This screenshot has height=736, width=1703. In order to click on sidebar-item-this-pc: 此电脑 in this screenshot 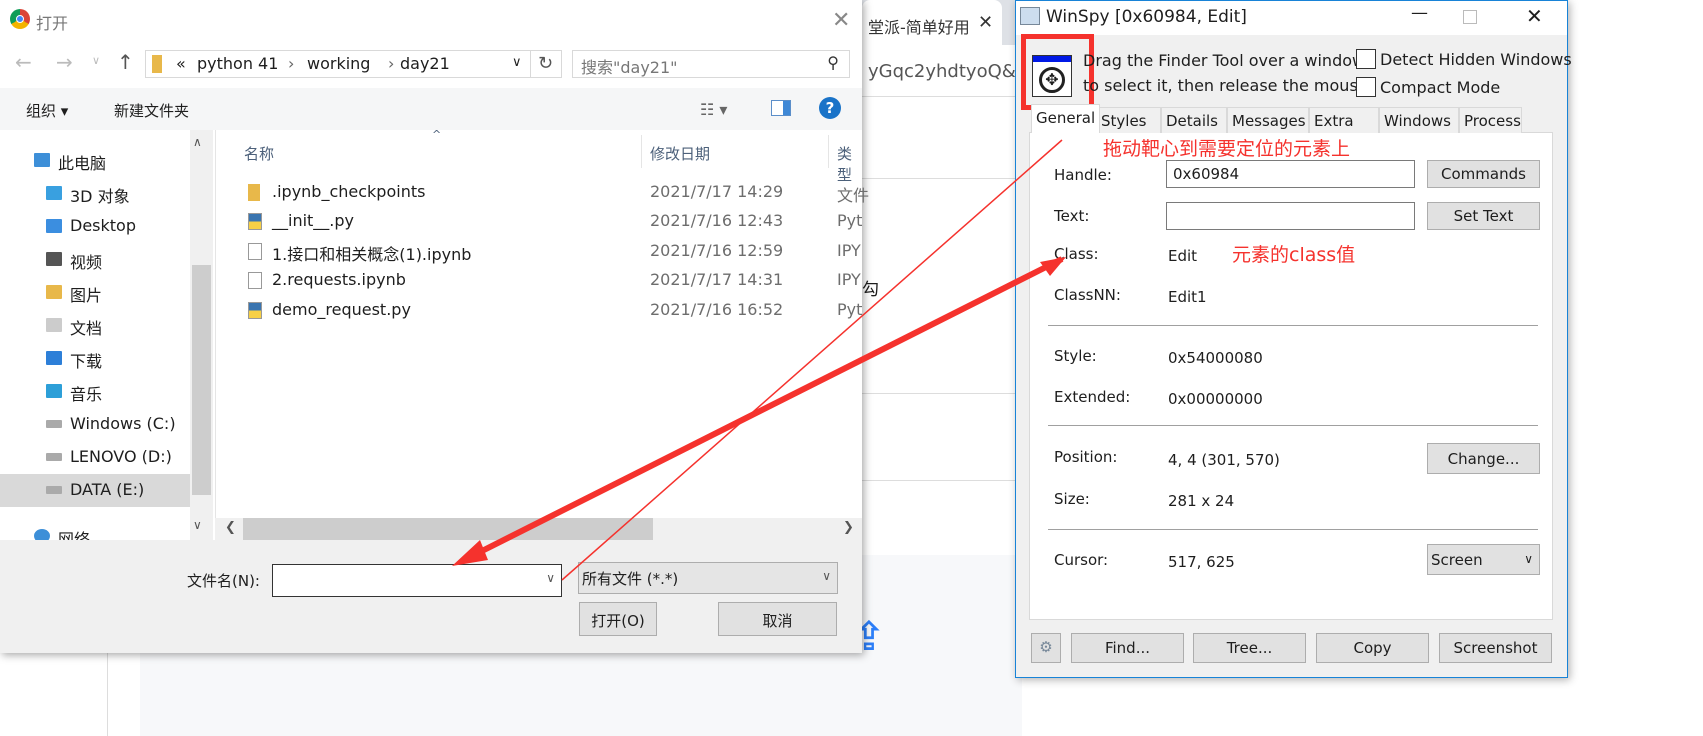, I will do `click(95, 160)`.